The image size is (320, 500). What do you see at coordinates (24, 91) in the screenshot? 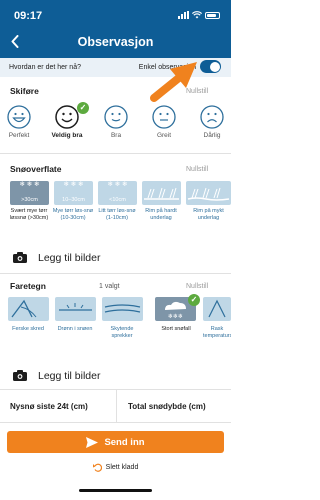
I see `skiing-title: Skiføre` at bounding box center [24, 91].